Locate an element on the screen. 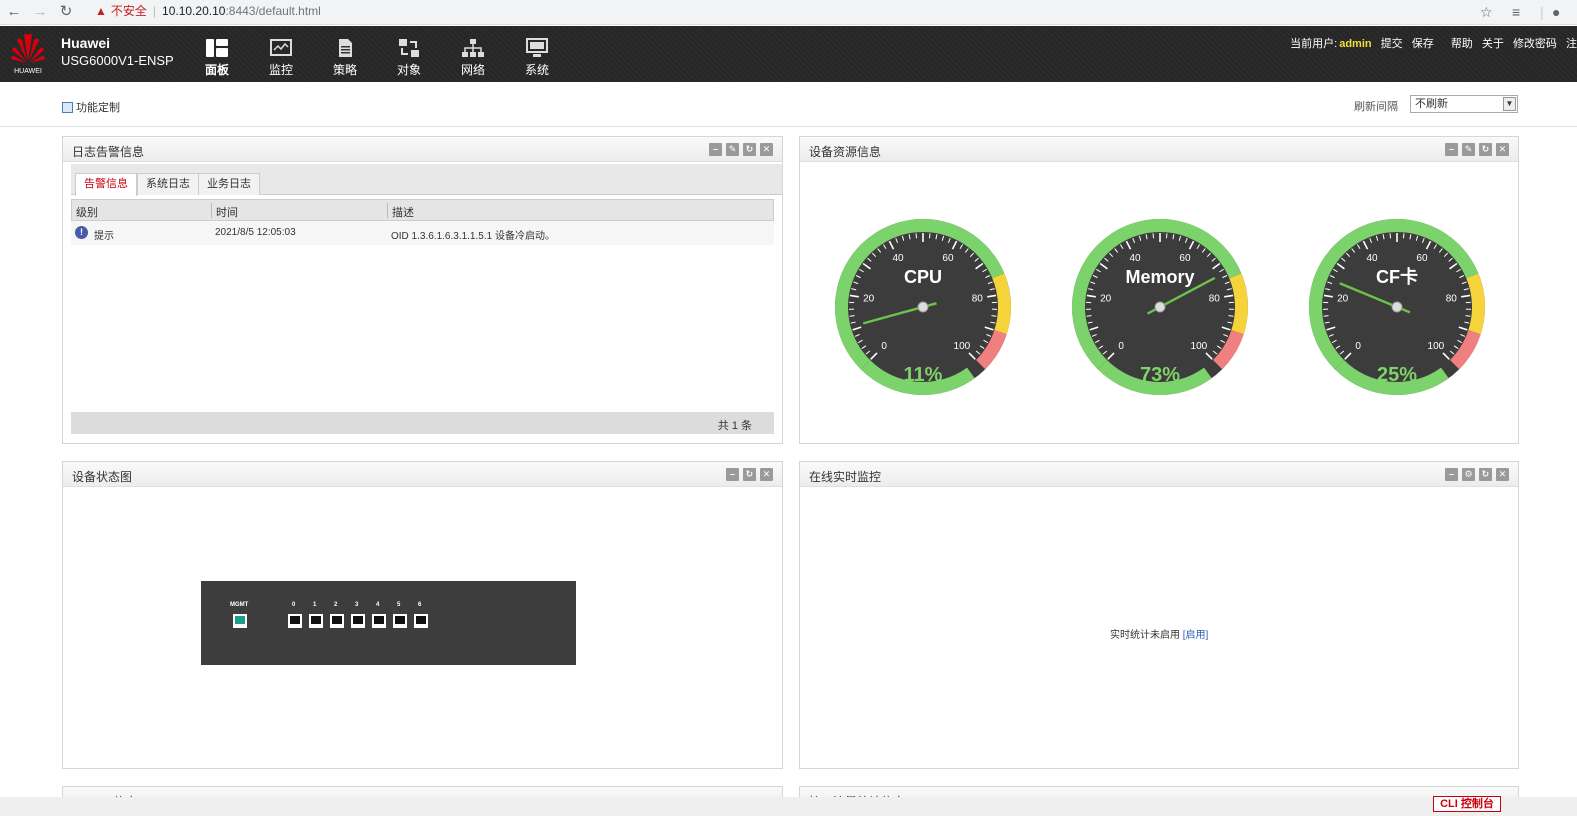 The width and height of the screenshot is (1577, 816). submit-link: 提交 is located at coordinates (1392, 44).